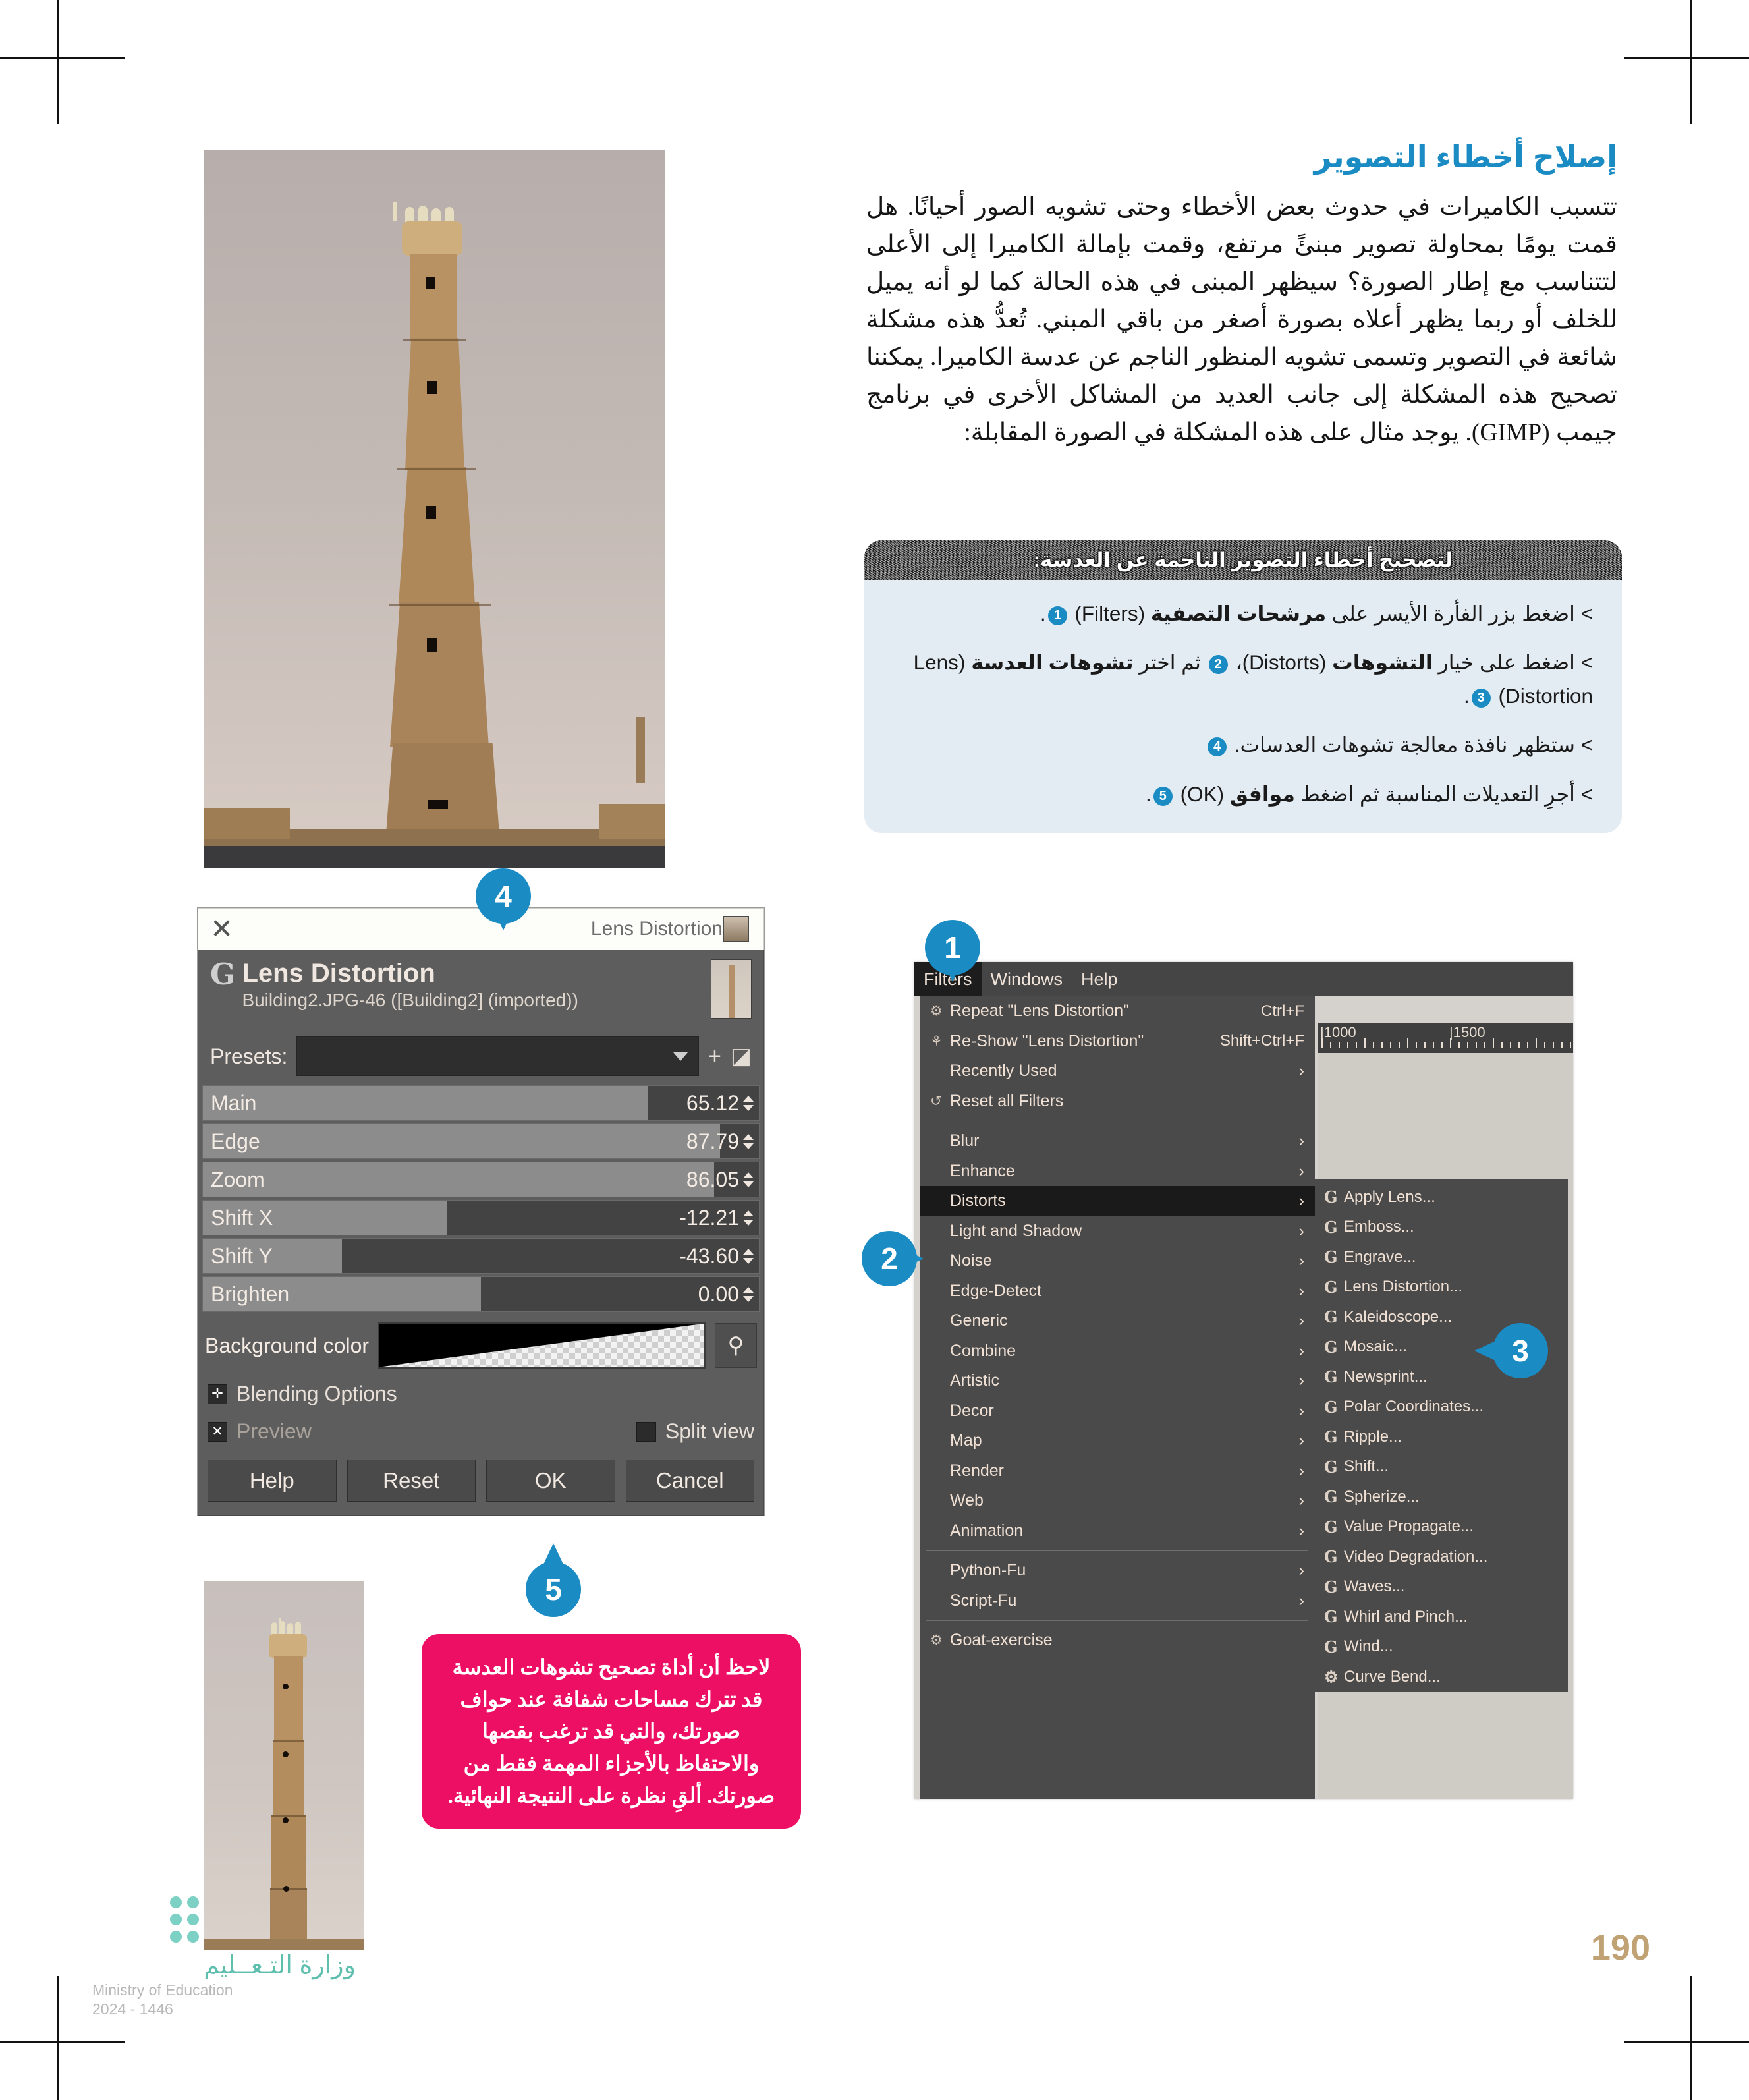 Image resolution: width=1749 pixels, height=2100 pixels. Describe the element at coordinates (1117, 1441) in the screenshot. I see `menu-item-map: Map ›` at that location.